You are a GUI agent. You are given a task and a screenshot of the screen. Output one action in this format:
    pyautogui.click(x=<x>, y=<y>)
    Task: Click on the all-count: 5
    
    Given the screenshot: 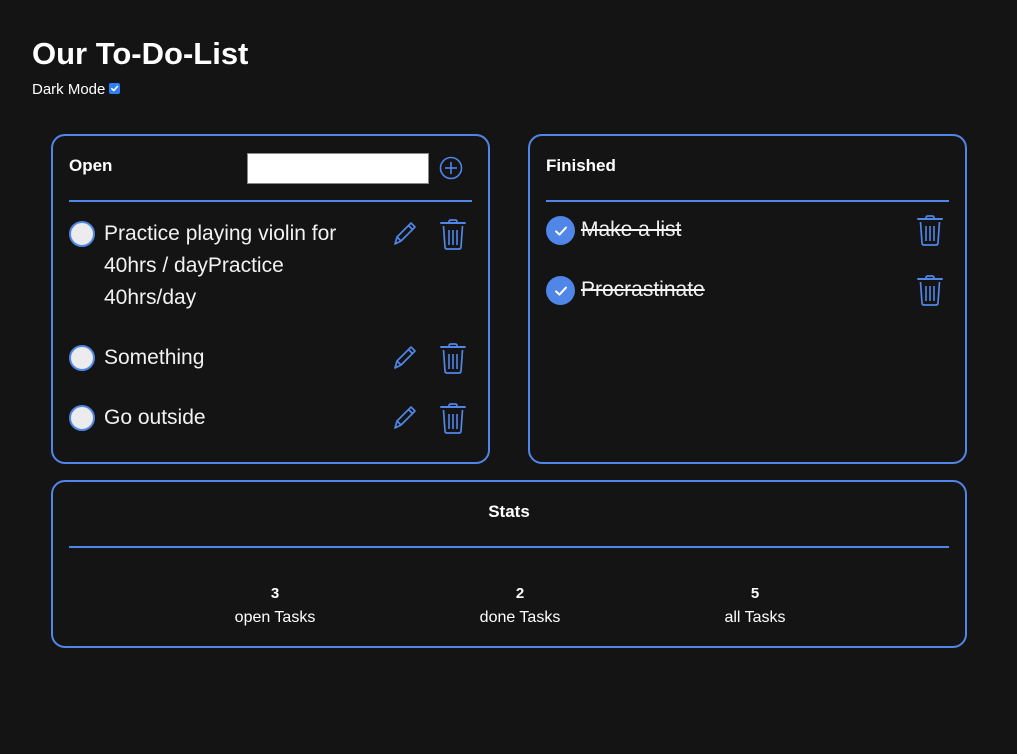 What is the action you would take?
    pyautogui.click(x=755, y=593)
    